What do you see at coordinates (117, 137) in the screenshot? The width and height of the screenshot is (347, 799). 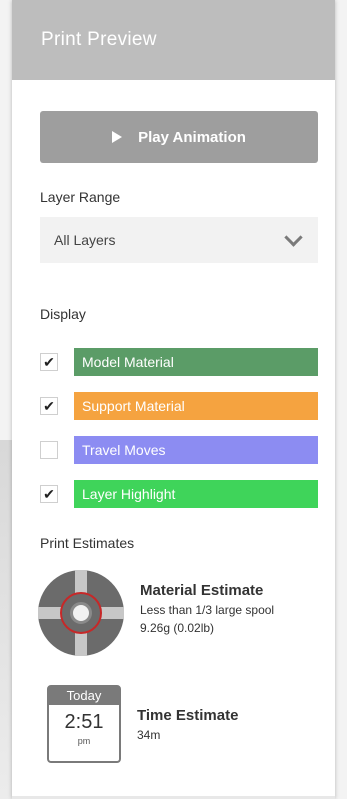 I see `play-icon` at bounding box center [117, 137].